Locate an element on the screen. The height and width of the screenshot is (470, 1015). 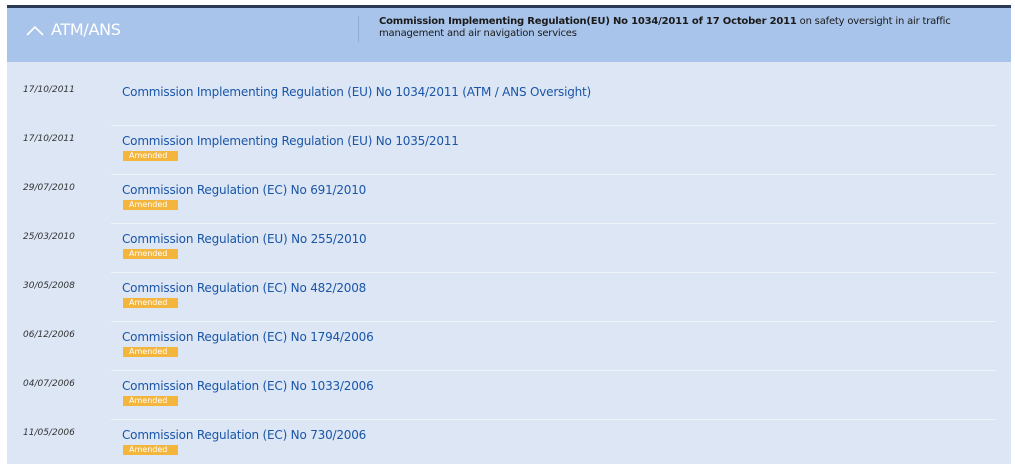
item-date: 25/03/2010 is located at coordinates (49, 237).